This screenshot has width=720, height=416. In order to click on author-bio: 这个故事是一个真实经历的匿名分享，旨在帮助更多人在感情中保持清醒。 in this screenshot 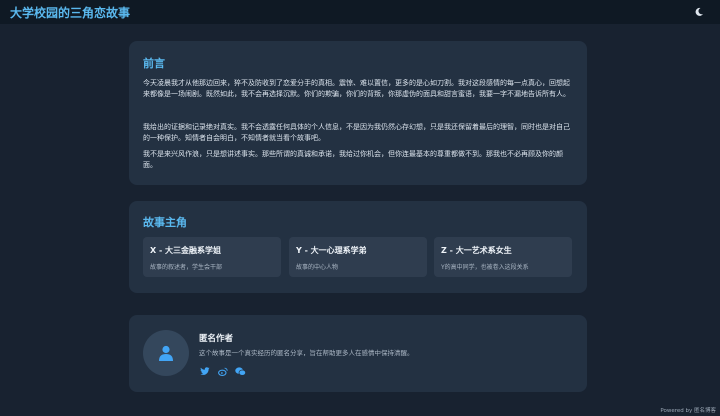, I will do `click(306, 353)`.